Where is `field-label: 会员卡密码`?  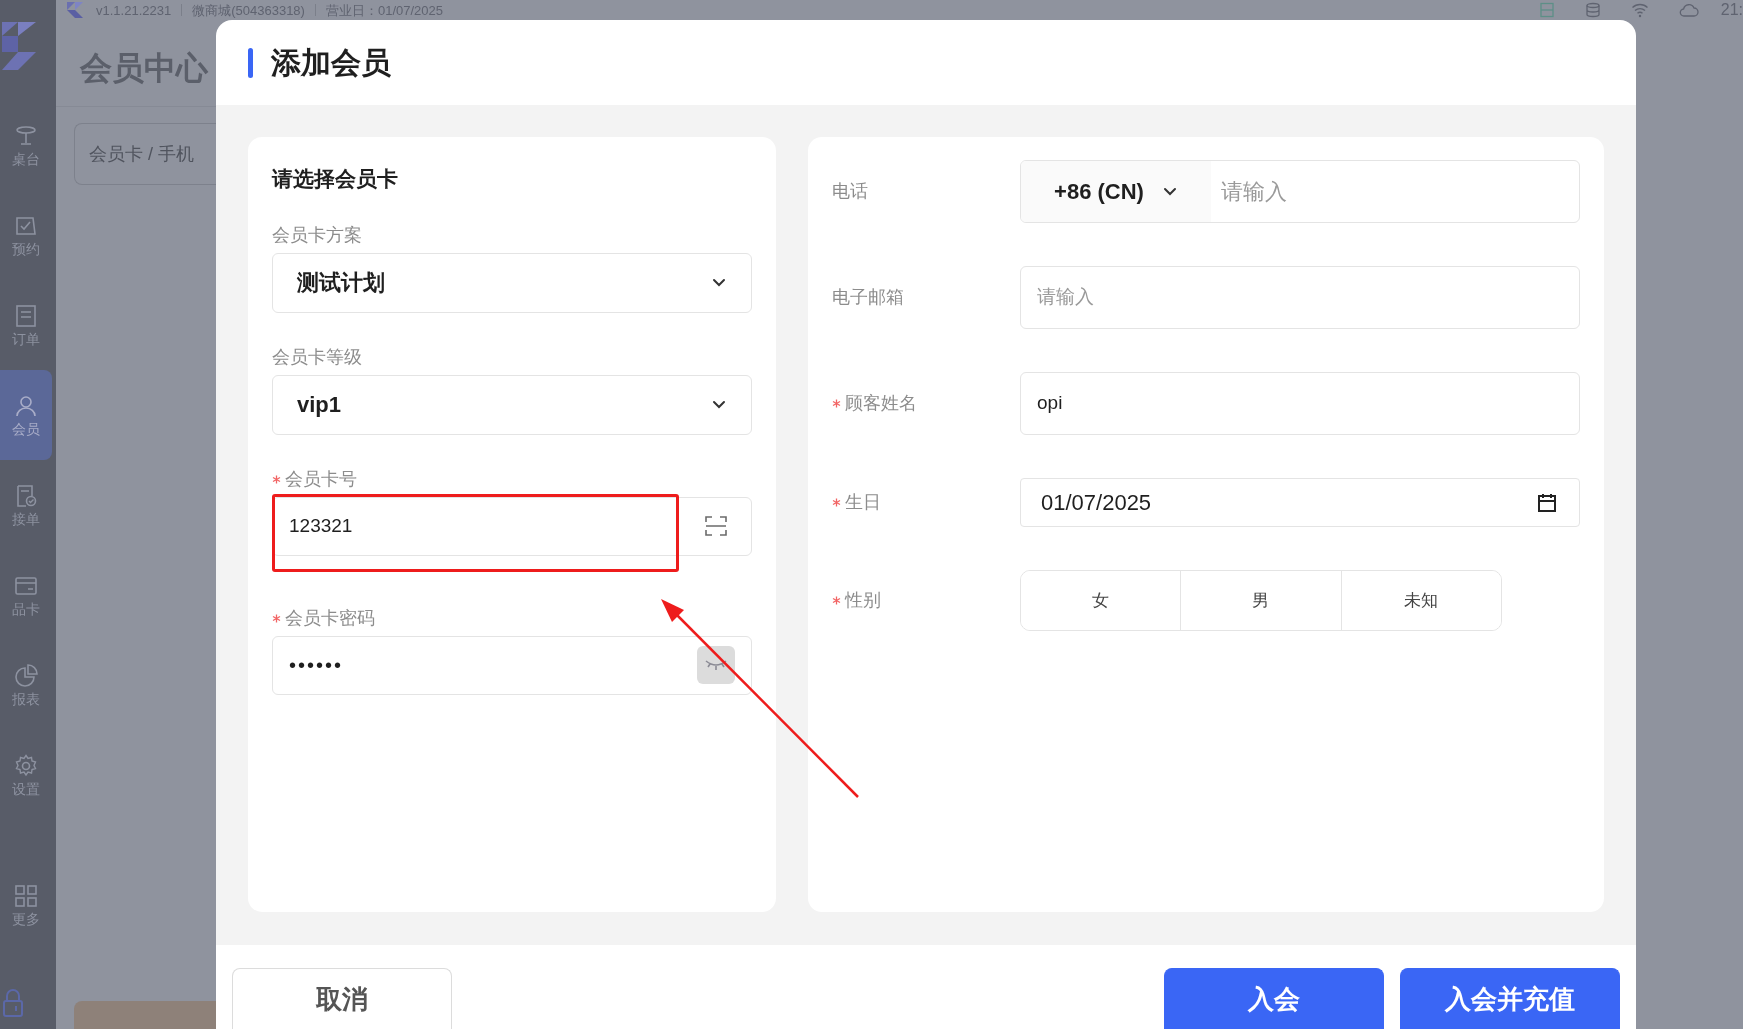
field-label: 会员卡密码 is located at coordinates (330, 618).